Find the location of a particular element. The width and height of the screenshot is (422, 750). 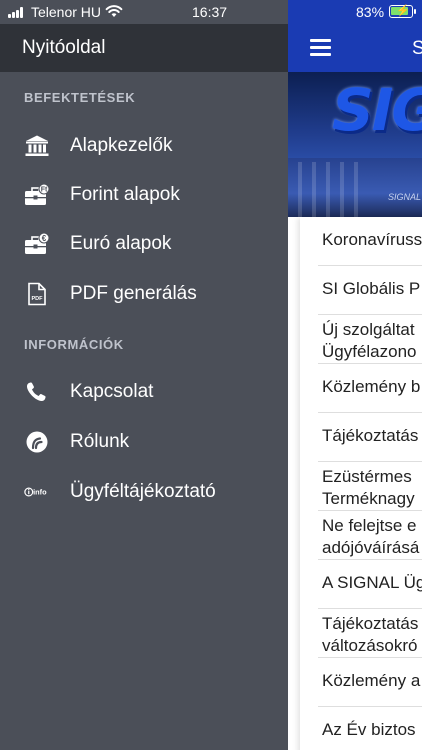

bank-icon is located at coordinates (37, 145).